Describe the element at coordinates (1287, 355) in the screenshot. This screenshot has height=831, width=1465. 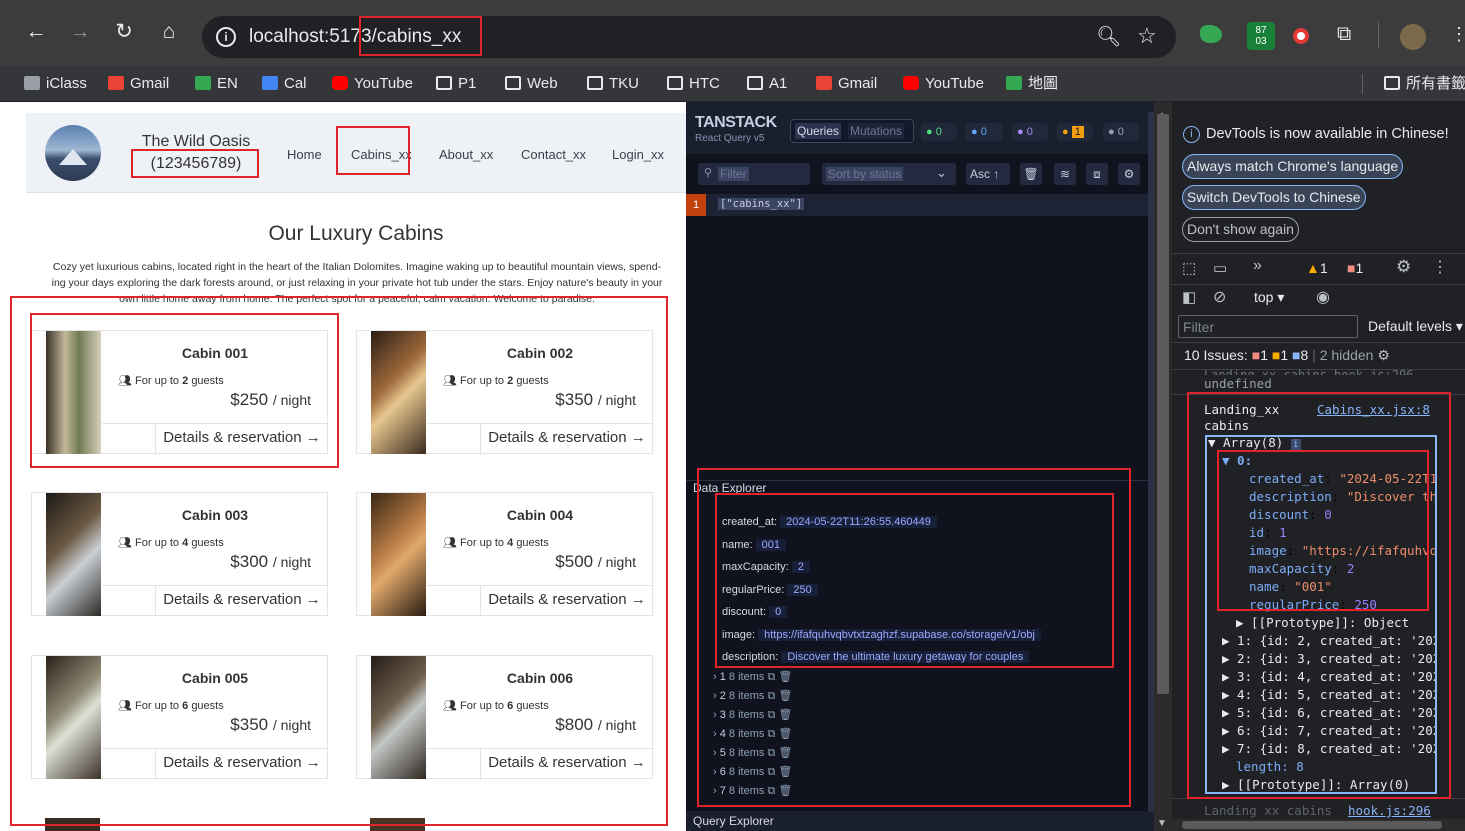
I see `issues-bar: 10 Issues: ■1 ■1 ■8 | 2 hidden ⚙︎` at that location.